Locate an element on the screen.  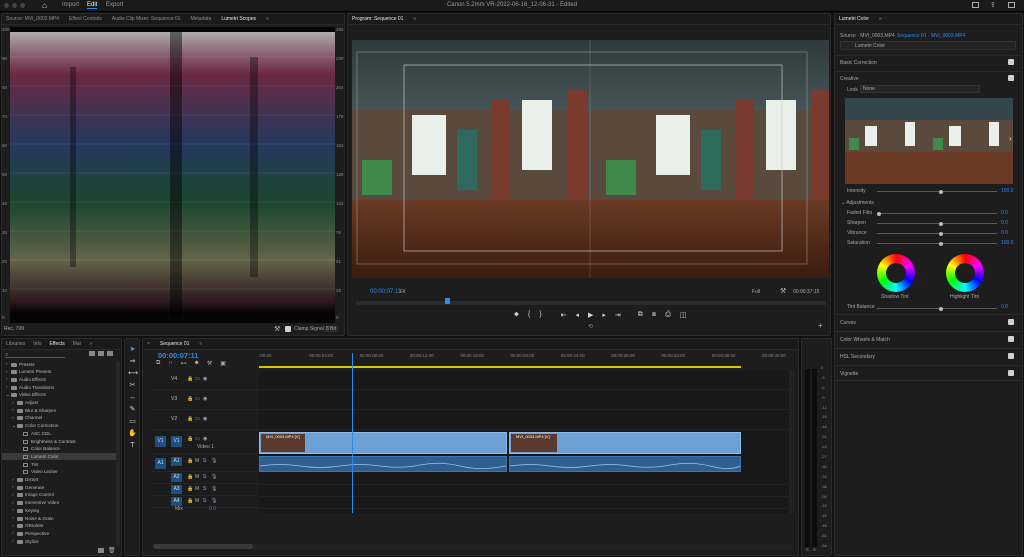
more-panels-icon: » is located at coordinates (90, 344).